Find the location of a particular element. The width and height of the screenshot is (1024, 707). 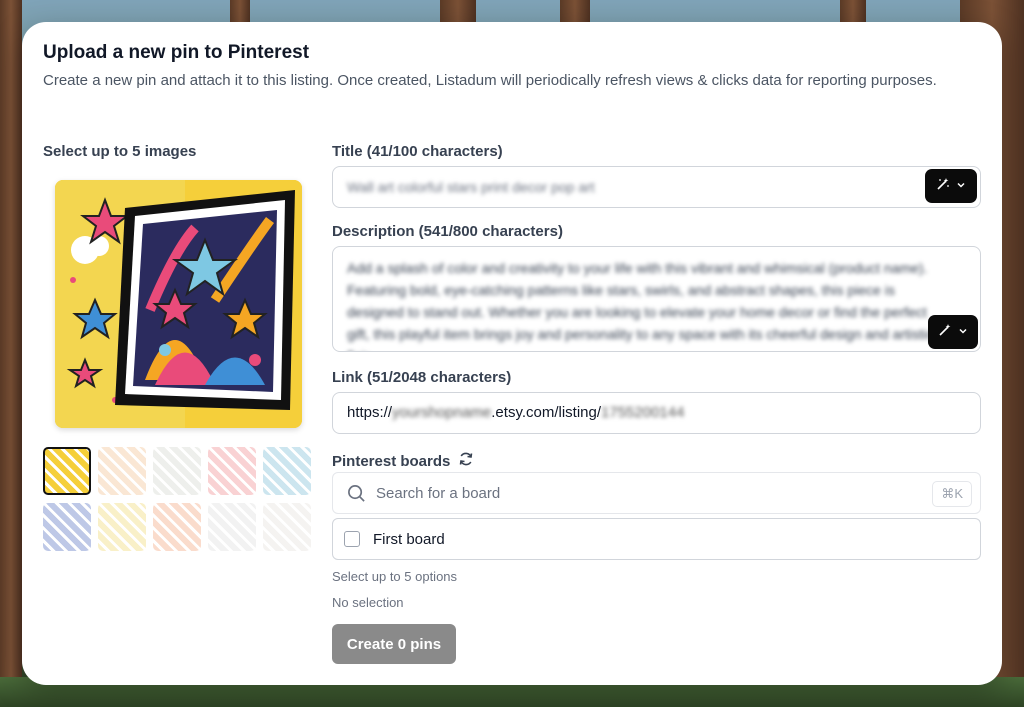

description-label: Description (541/800 characters) is located at coordinates (447, 231).